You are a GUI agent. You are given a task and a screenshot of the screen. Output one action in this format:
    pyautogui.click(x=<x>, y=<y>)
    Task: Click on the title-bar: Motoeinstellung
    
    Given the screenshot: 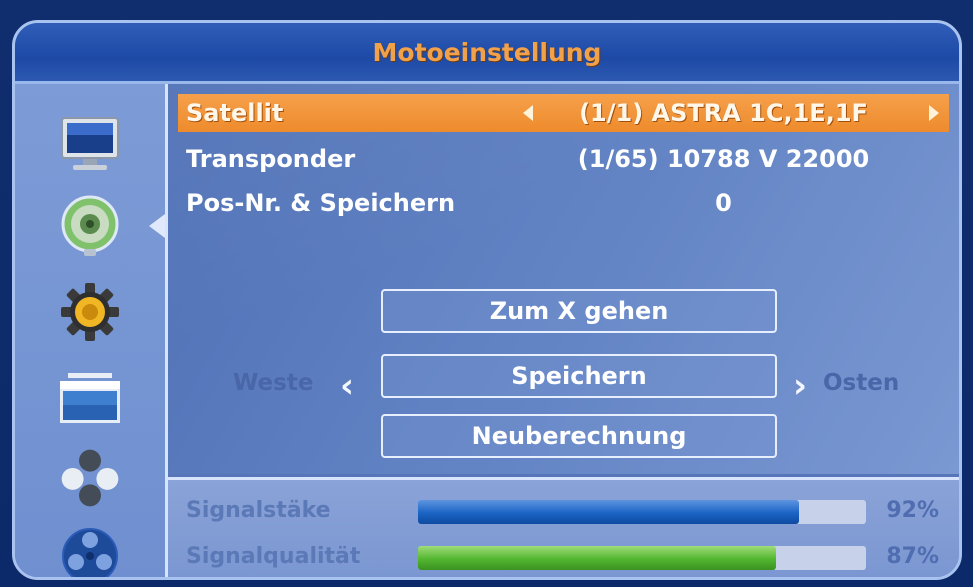 What is the action you would take?
    pyautogui.click(x=487, y=53)
    